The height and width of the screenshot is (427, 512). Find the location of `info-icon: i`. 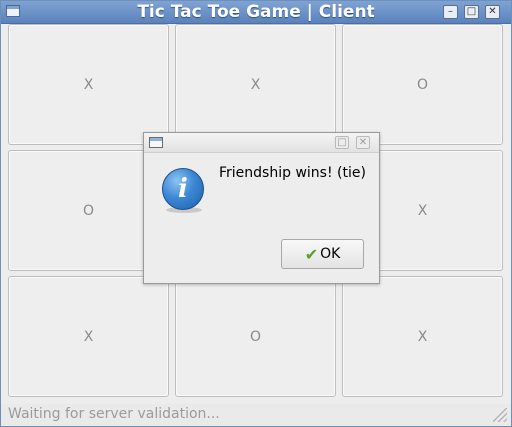

info-icon: i is located at coordinates (183, 189).